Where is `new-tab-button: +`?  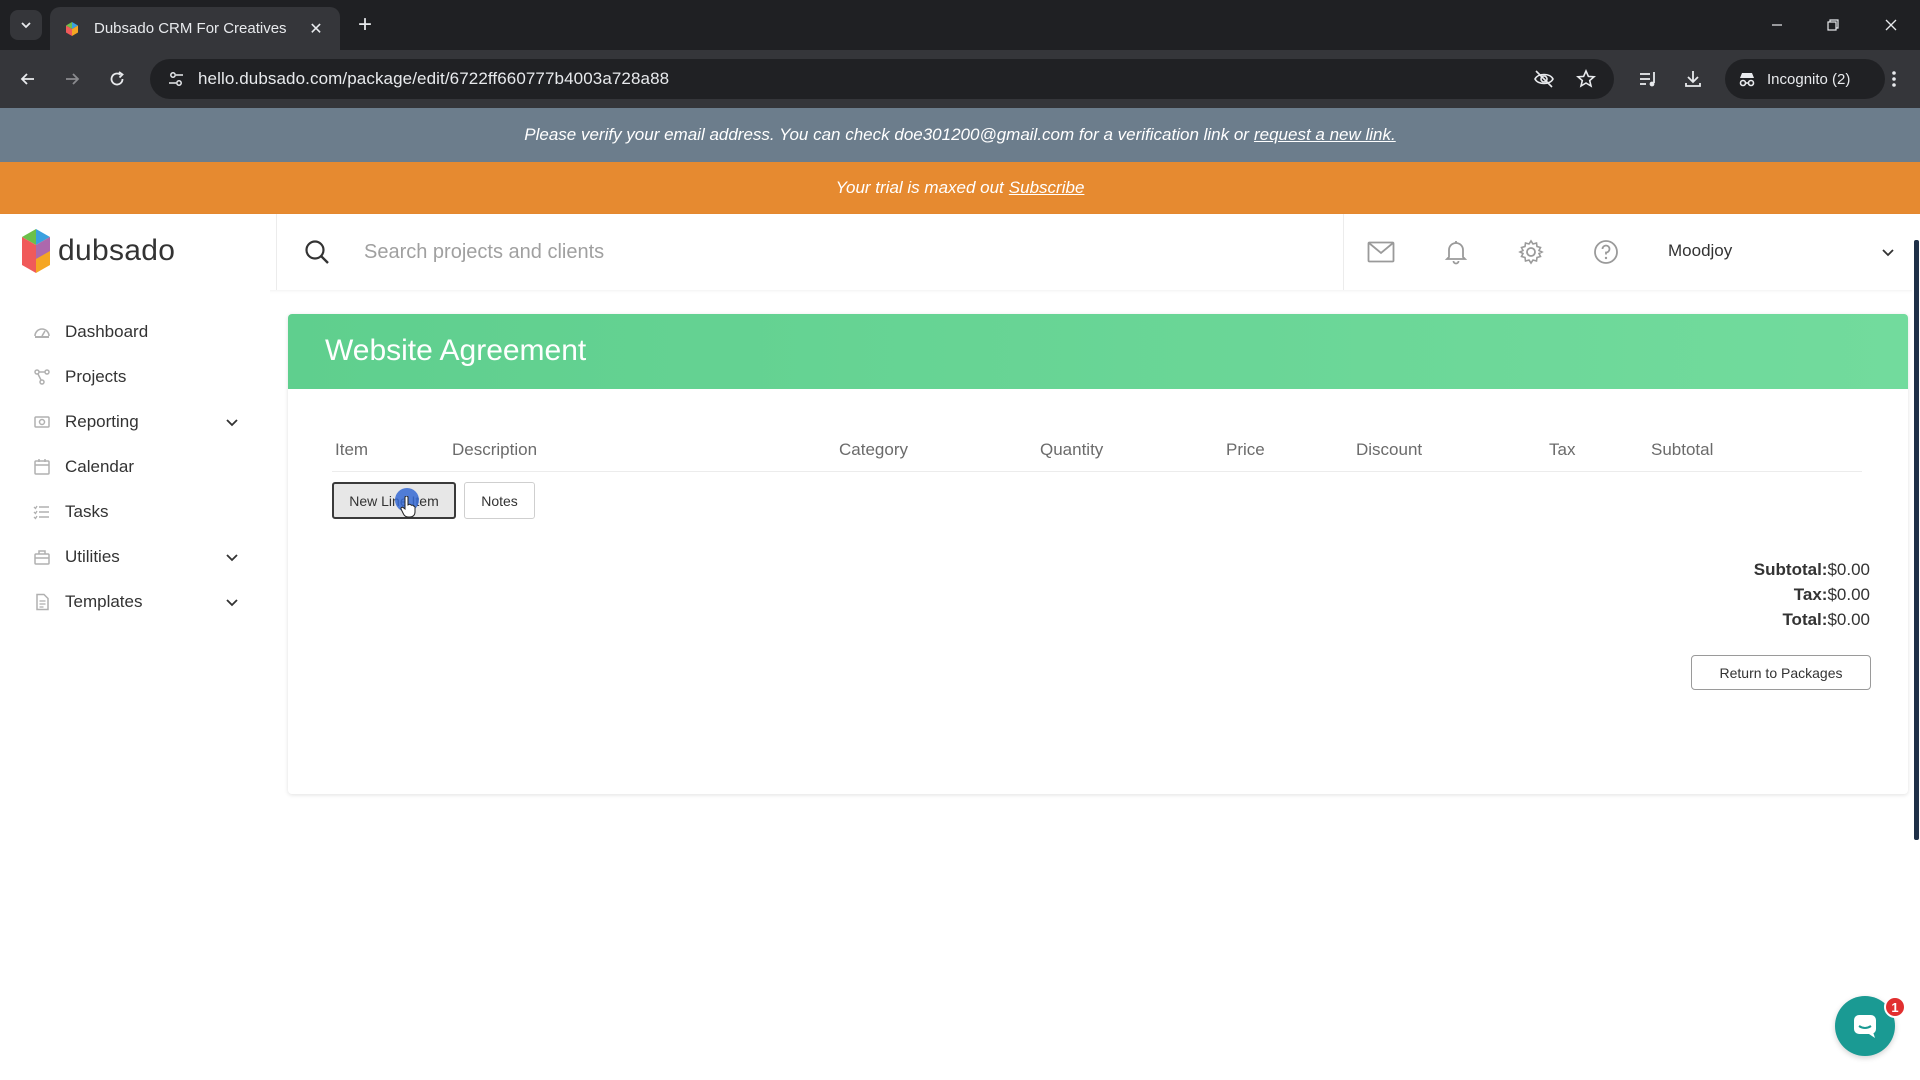
new-tab-button: + is located at coordinates (365, 25).